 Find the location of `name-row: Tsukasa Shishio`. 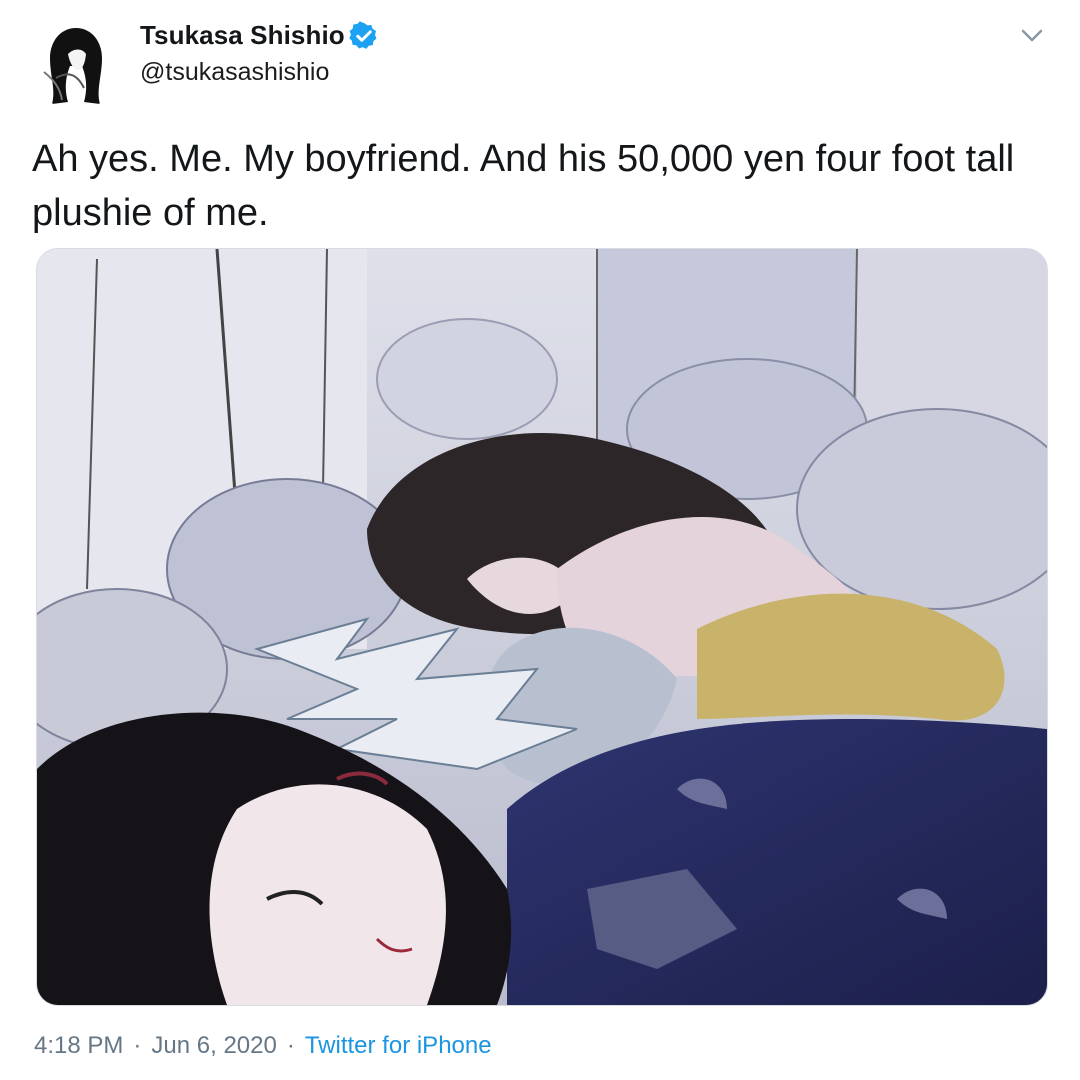

name-row: Tsukasa Shishio is located at coordinates (259, 35).